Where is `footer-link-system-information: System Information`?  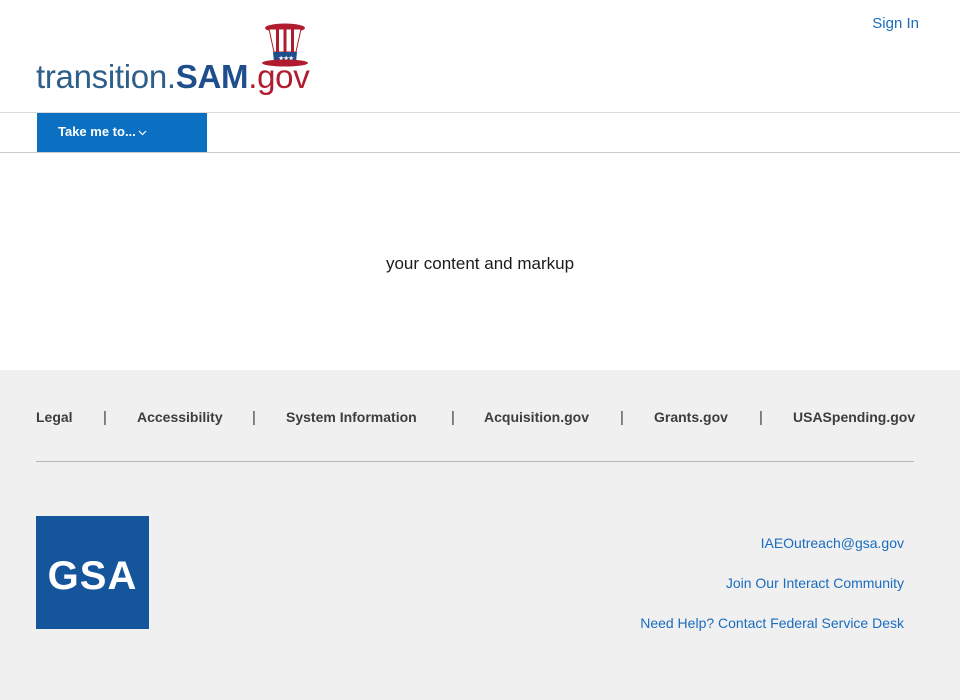
footer-link-system-information: System Information is located at coordinates (351, 417).